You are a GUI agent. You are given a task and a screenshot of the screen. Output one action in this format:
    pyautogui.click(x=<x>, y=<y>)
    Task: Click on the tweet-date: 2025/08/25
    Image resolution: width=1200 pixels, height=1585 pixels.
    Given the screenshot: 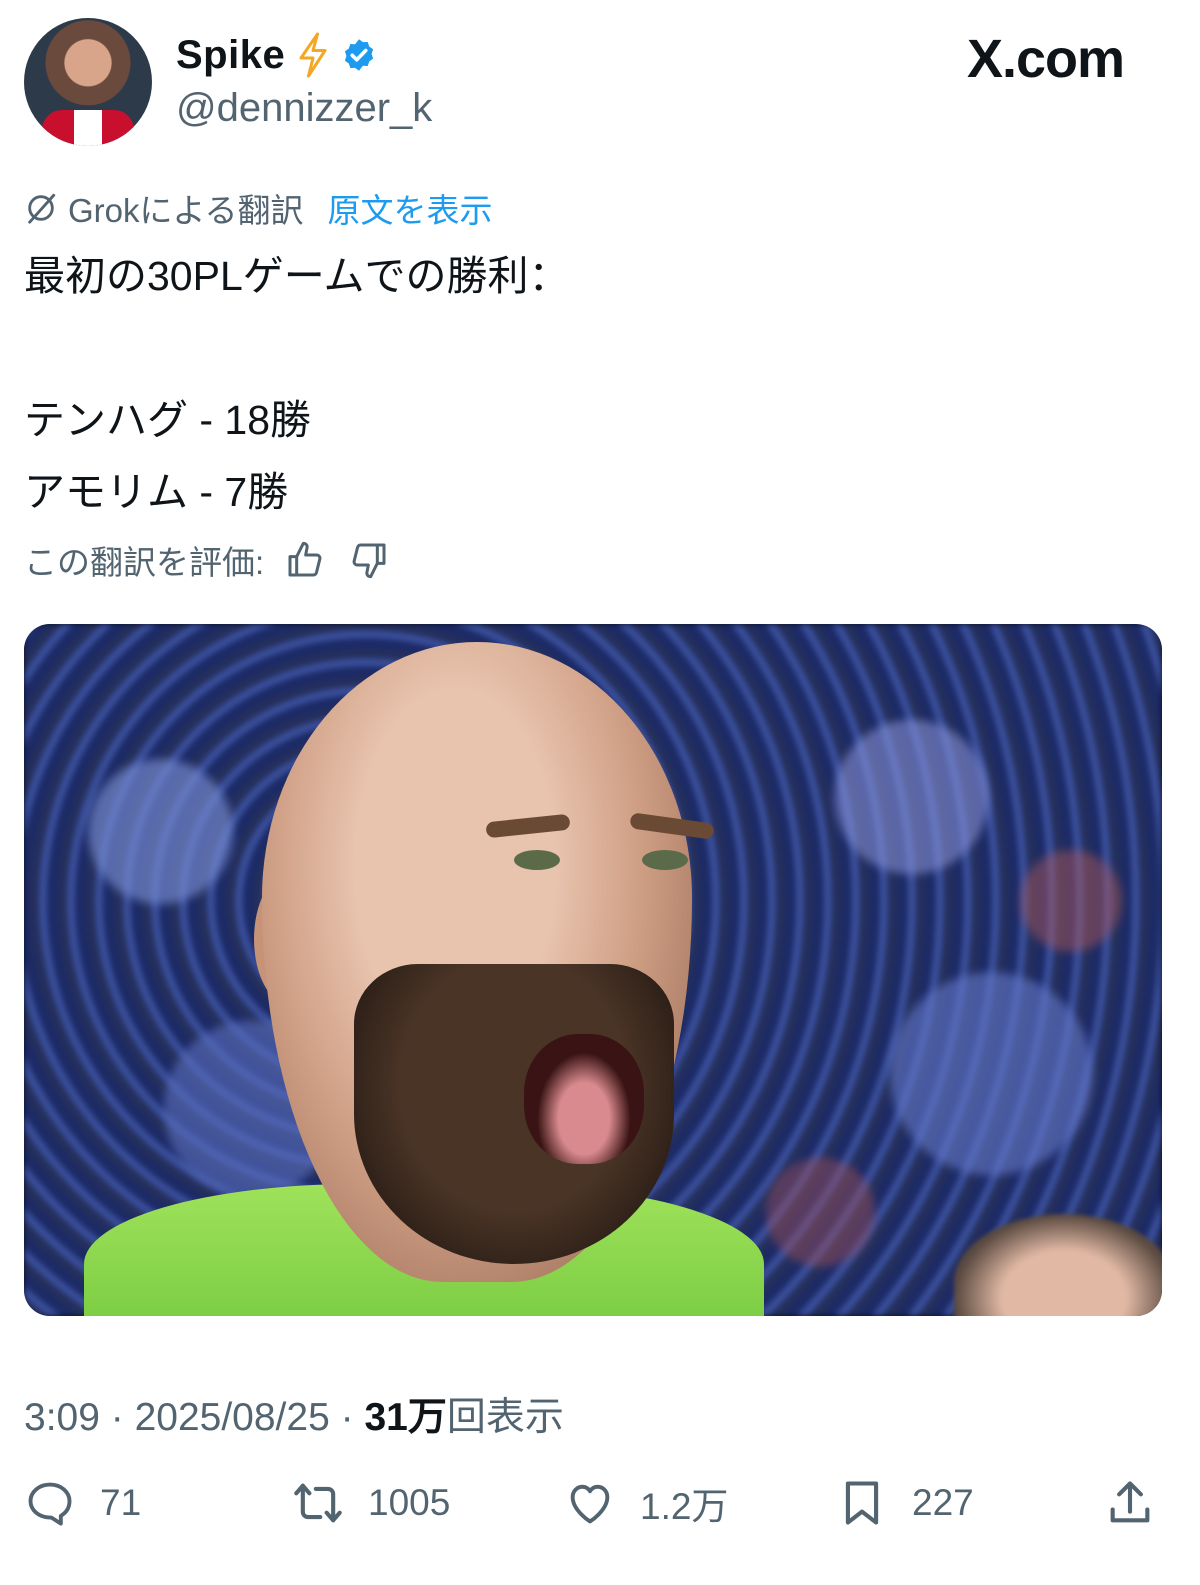 What is the action you would take?
    pyautogui.click(x=232, y=1417)
    